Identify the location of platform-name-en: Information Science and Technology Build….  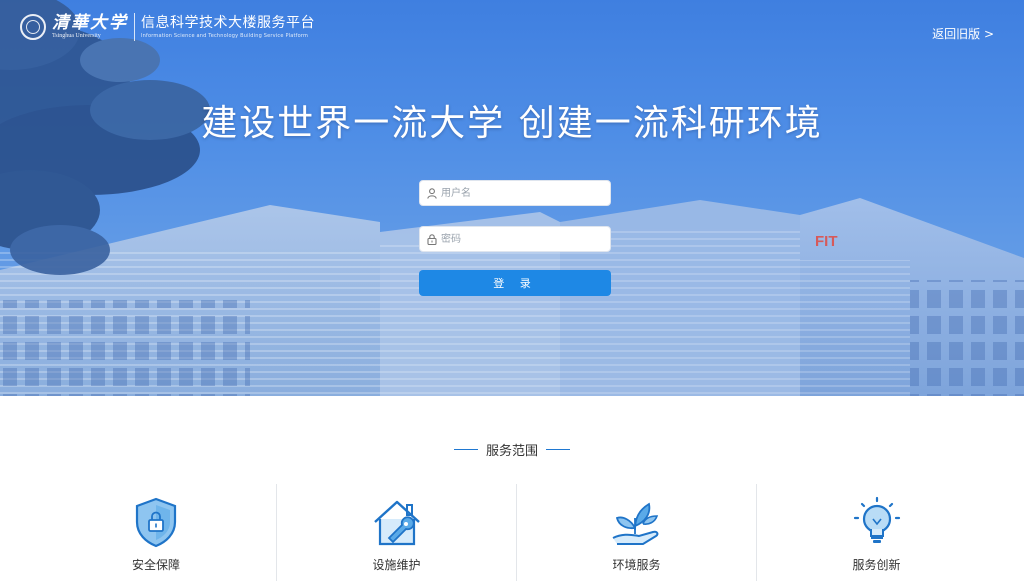
(225, 35).